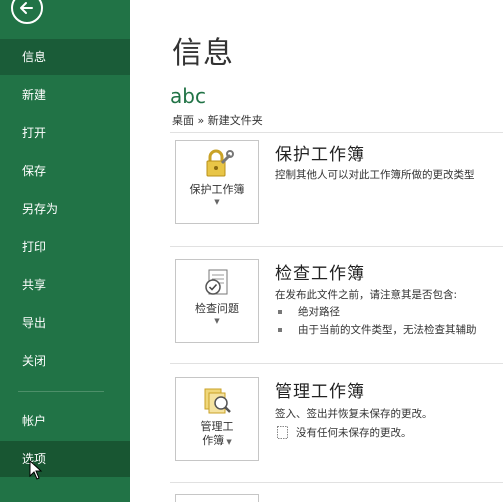 Image resolution: width=503 pixels, height=502 pixels. Describe the element at coordinates (65, 57) in the screenshot. I see `nav-info: 信息` at that location.